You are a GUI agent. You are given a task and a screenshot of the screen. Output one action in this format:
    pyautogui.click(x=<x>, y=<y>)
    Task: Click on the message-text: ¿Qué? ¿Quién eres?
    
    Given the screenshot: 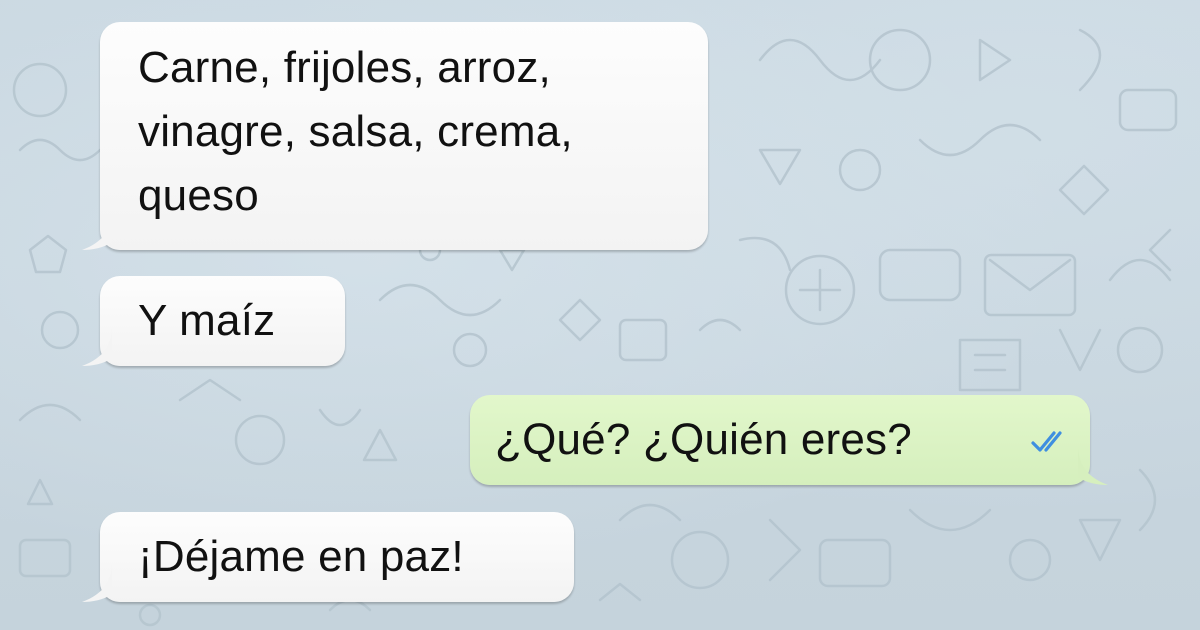 What is the action you would take?
    pyautogui.click(x=703, y=439)
    